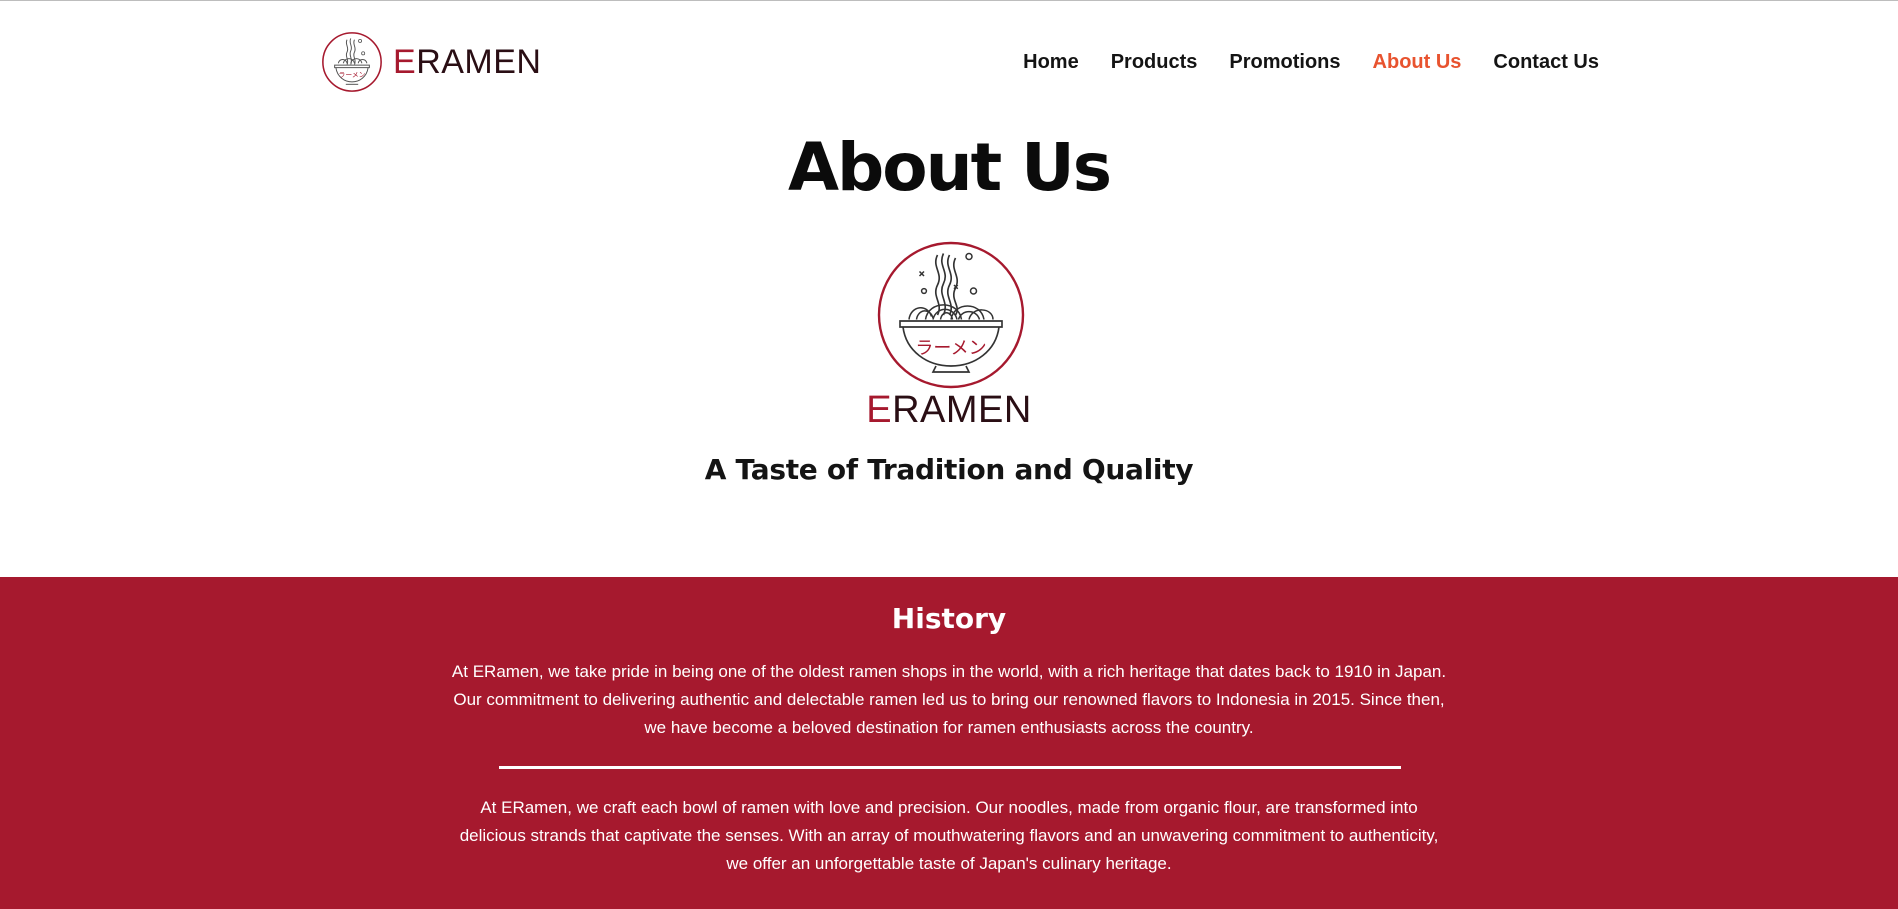  I want to click on hero-wordmark: E RAMEN, so click(949, 410).